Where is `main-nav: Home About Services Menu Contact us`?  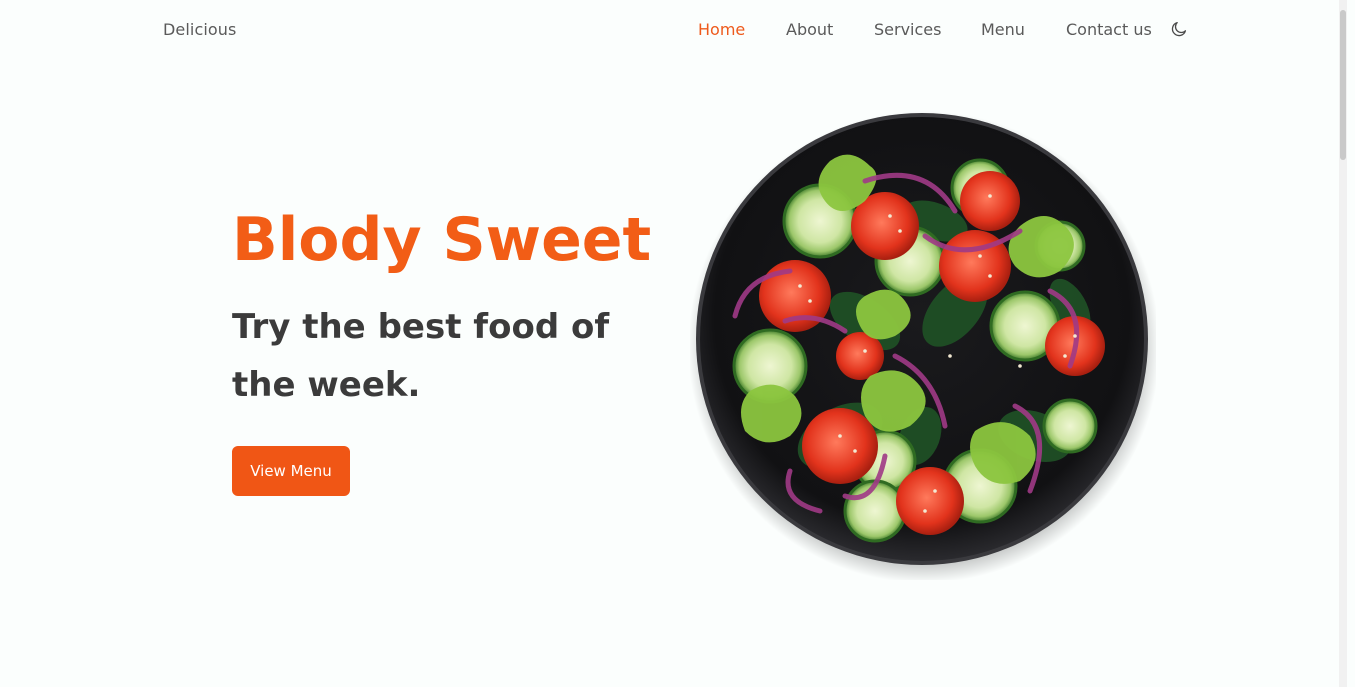
main-nav: Home About Services Menu Contact us is located at coordinates (673, 31).